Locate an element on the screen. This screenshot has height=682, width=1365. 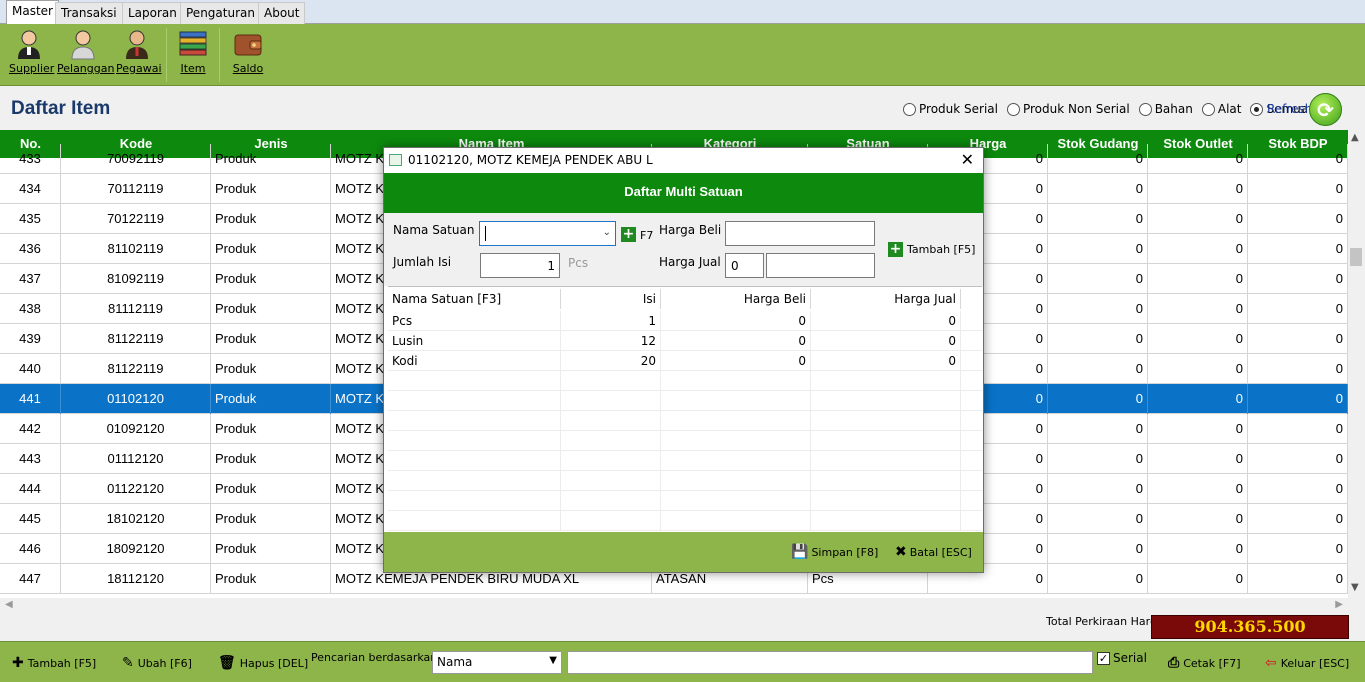
cell-no: 447 is located at coordinates (30, 579).